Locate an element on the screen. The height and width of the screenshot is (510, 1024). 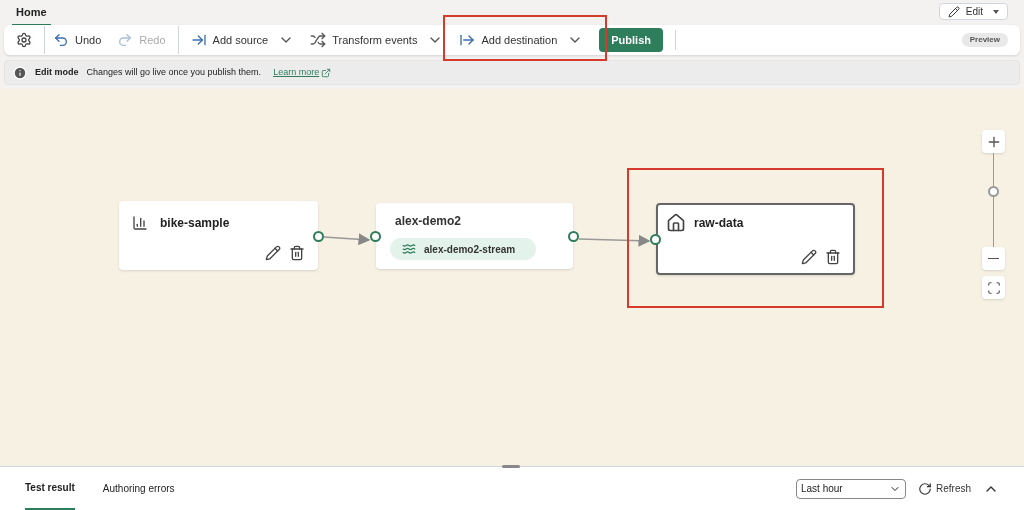
zoom-slider is located at coordinates (993, 200).